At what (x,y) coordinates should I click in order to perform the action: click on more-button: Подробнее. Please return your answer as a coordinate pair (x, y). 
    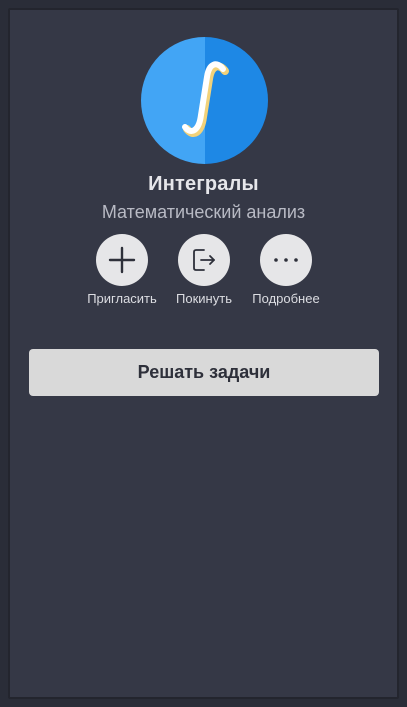
    Looking at the image, I should click on (286, 270).